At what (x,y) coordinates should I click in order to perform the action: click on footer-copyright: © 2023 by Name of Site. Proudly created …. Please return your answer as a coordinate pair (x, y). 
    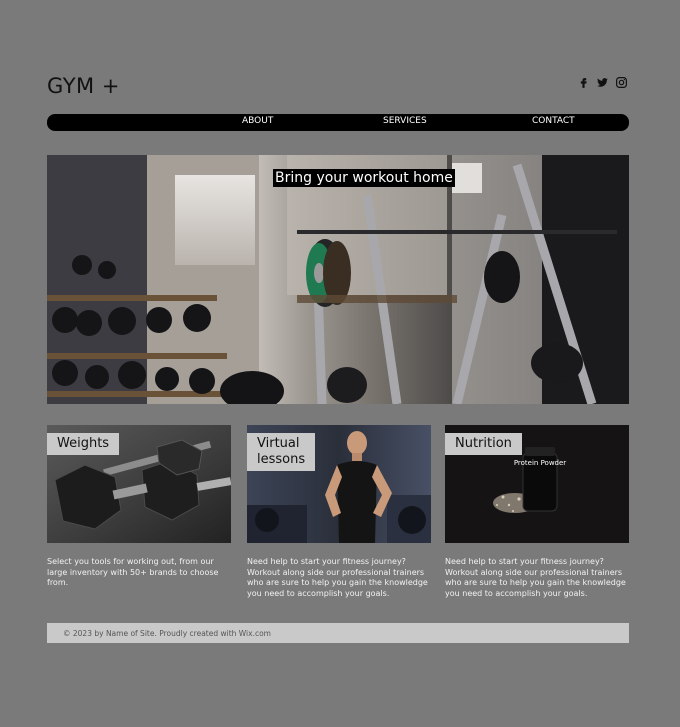
    Looking at the image, I should click on (167, 633).